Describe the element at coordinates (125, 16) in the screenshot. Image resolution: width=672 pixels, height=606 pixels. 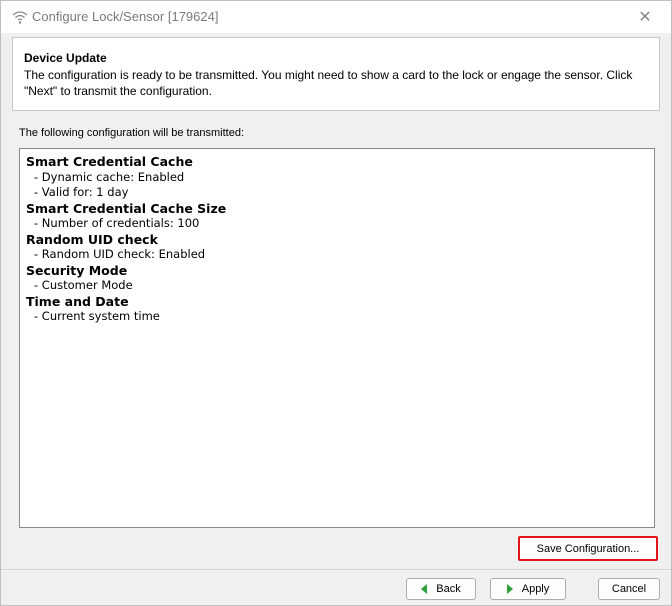
I see `window-title: Configure Lock/Sensor [179624]` at that location.